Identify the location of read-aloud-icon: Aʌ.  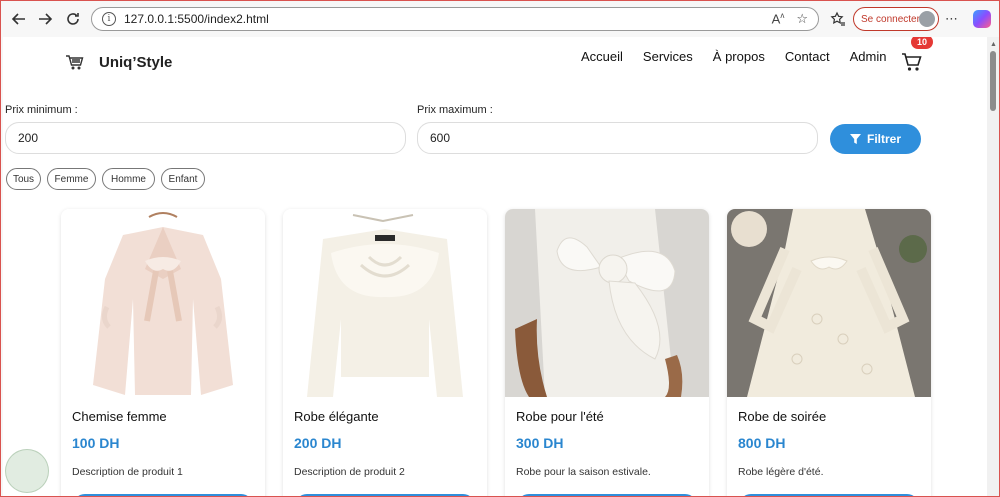
(778, 19).